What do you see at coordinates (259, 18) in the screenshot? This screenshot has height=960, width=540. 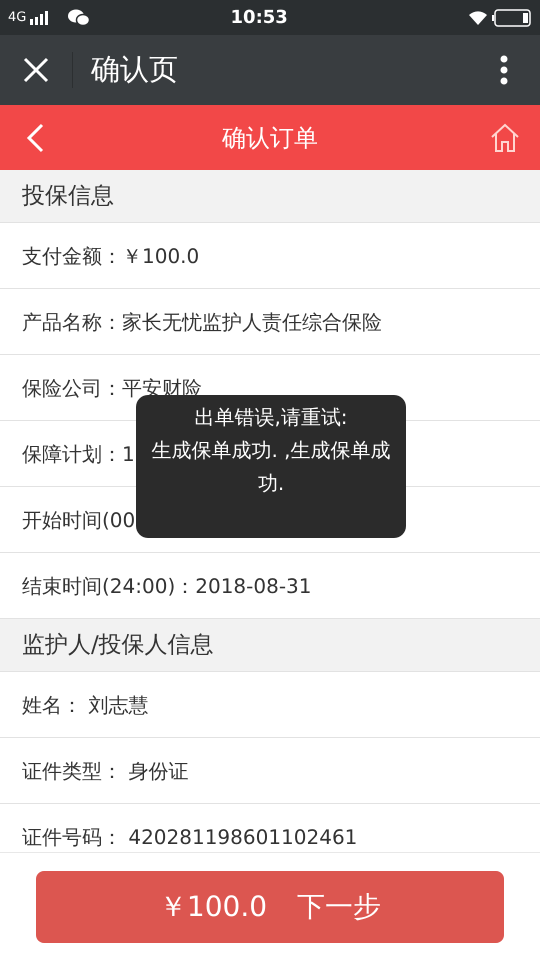 I see `clock: 10:53` at bounding box center [259, 18].